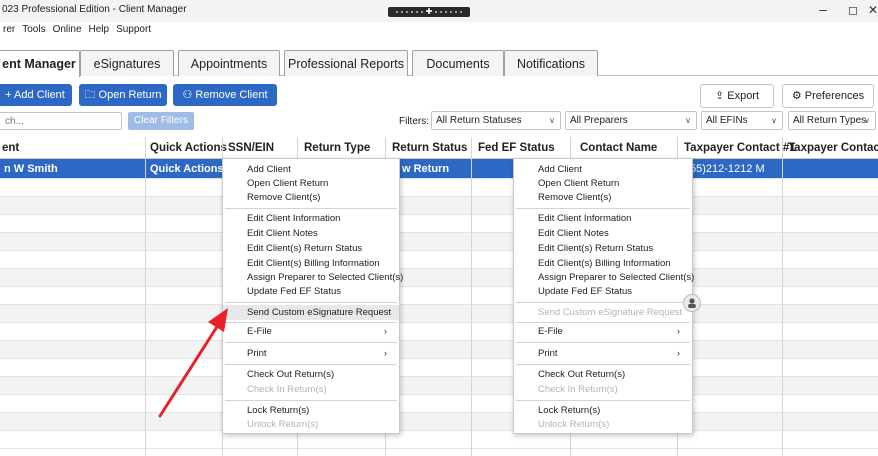 Image resolution: width=878 pixels, height=456 pixels. I want to click on return-type-filter: All Return Types ∨, so click(832, 120).